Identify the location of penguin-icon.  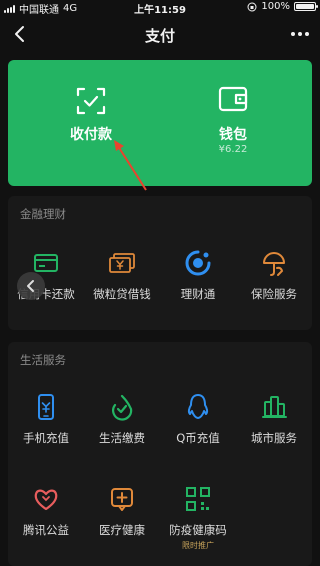
(198, 406).